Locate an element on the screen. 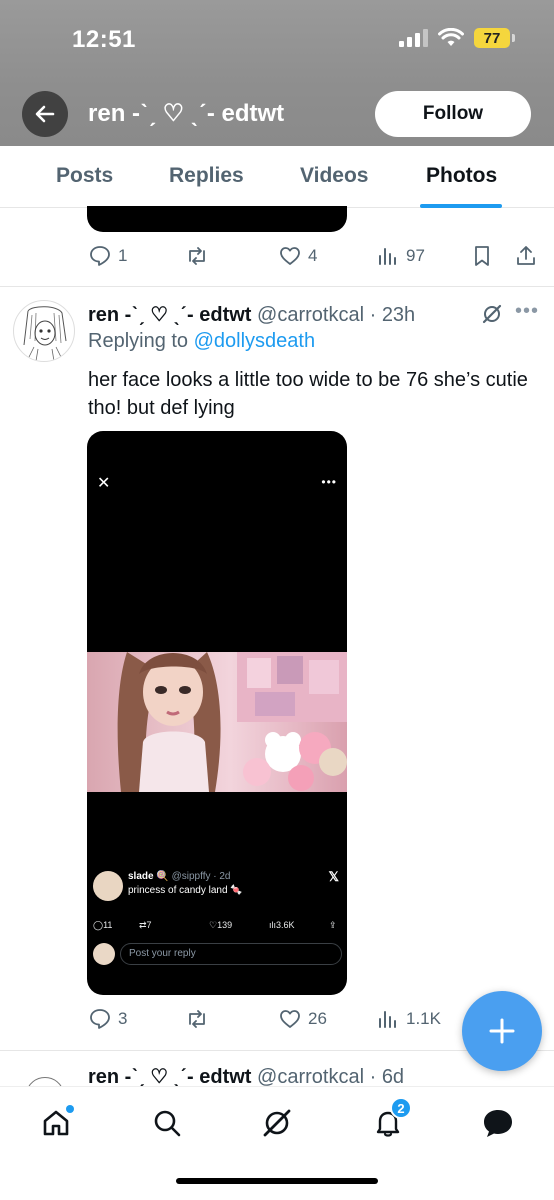 The height and width of the screenshot is (1200, 554). share-icon is located at coordinates (526, 255).